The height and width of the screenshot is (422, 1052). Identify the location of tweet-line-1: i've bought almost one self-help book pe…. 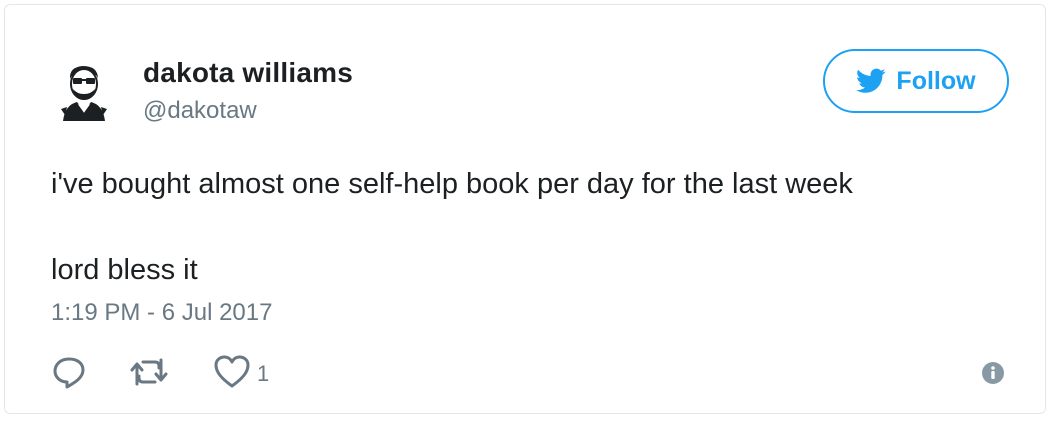
(452, 184).